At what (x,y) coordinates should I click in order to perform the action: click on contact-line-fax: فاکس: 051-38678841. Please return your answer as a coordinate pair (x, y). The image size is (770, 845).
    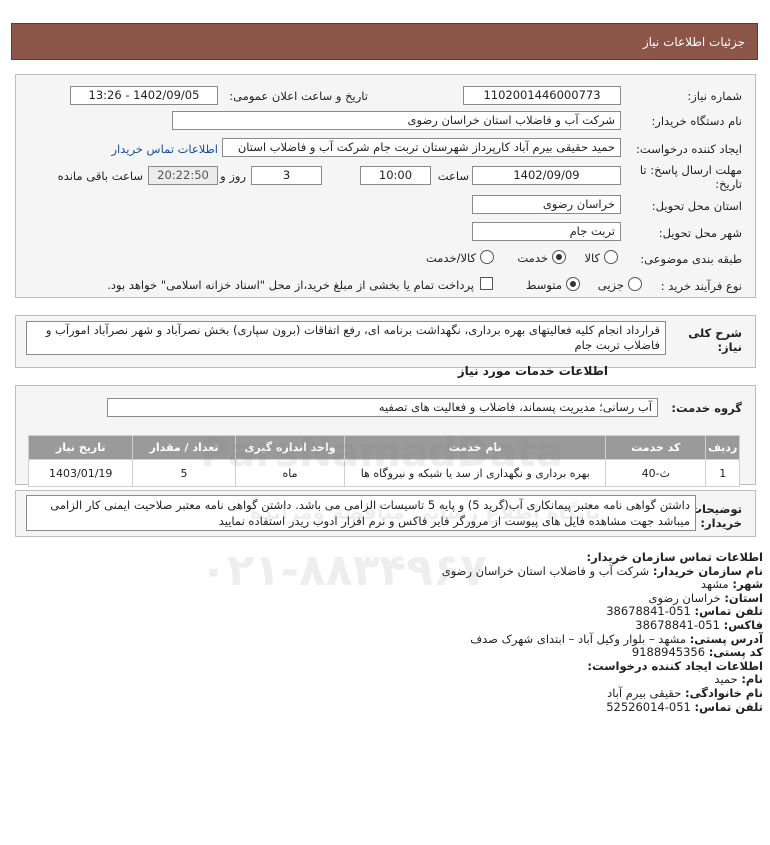
    Looking at the image, I should click on (699, 624).